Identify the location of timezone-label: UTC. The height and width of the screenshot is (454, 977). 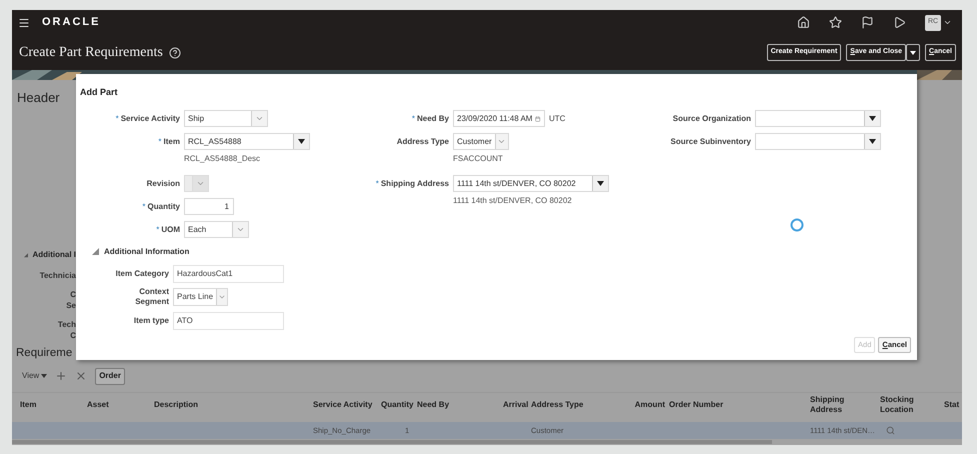
(557, 118).